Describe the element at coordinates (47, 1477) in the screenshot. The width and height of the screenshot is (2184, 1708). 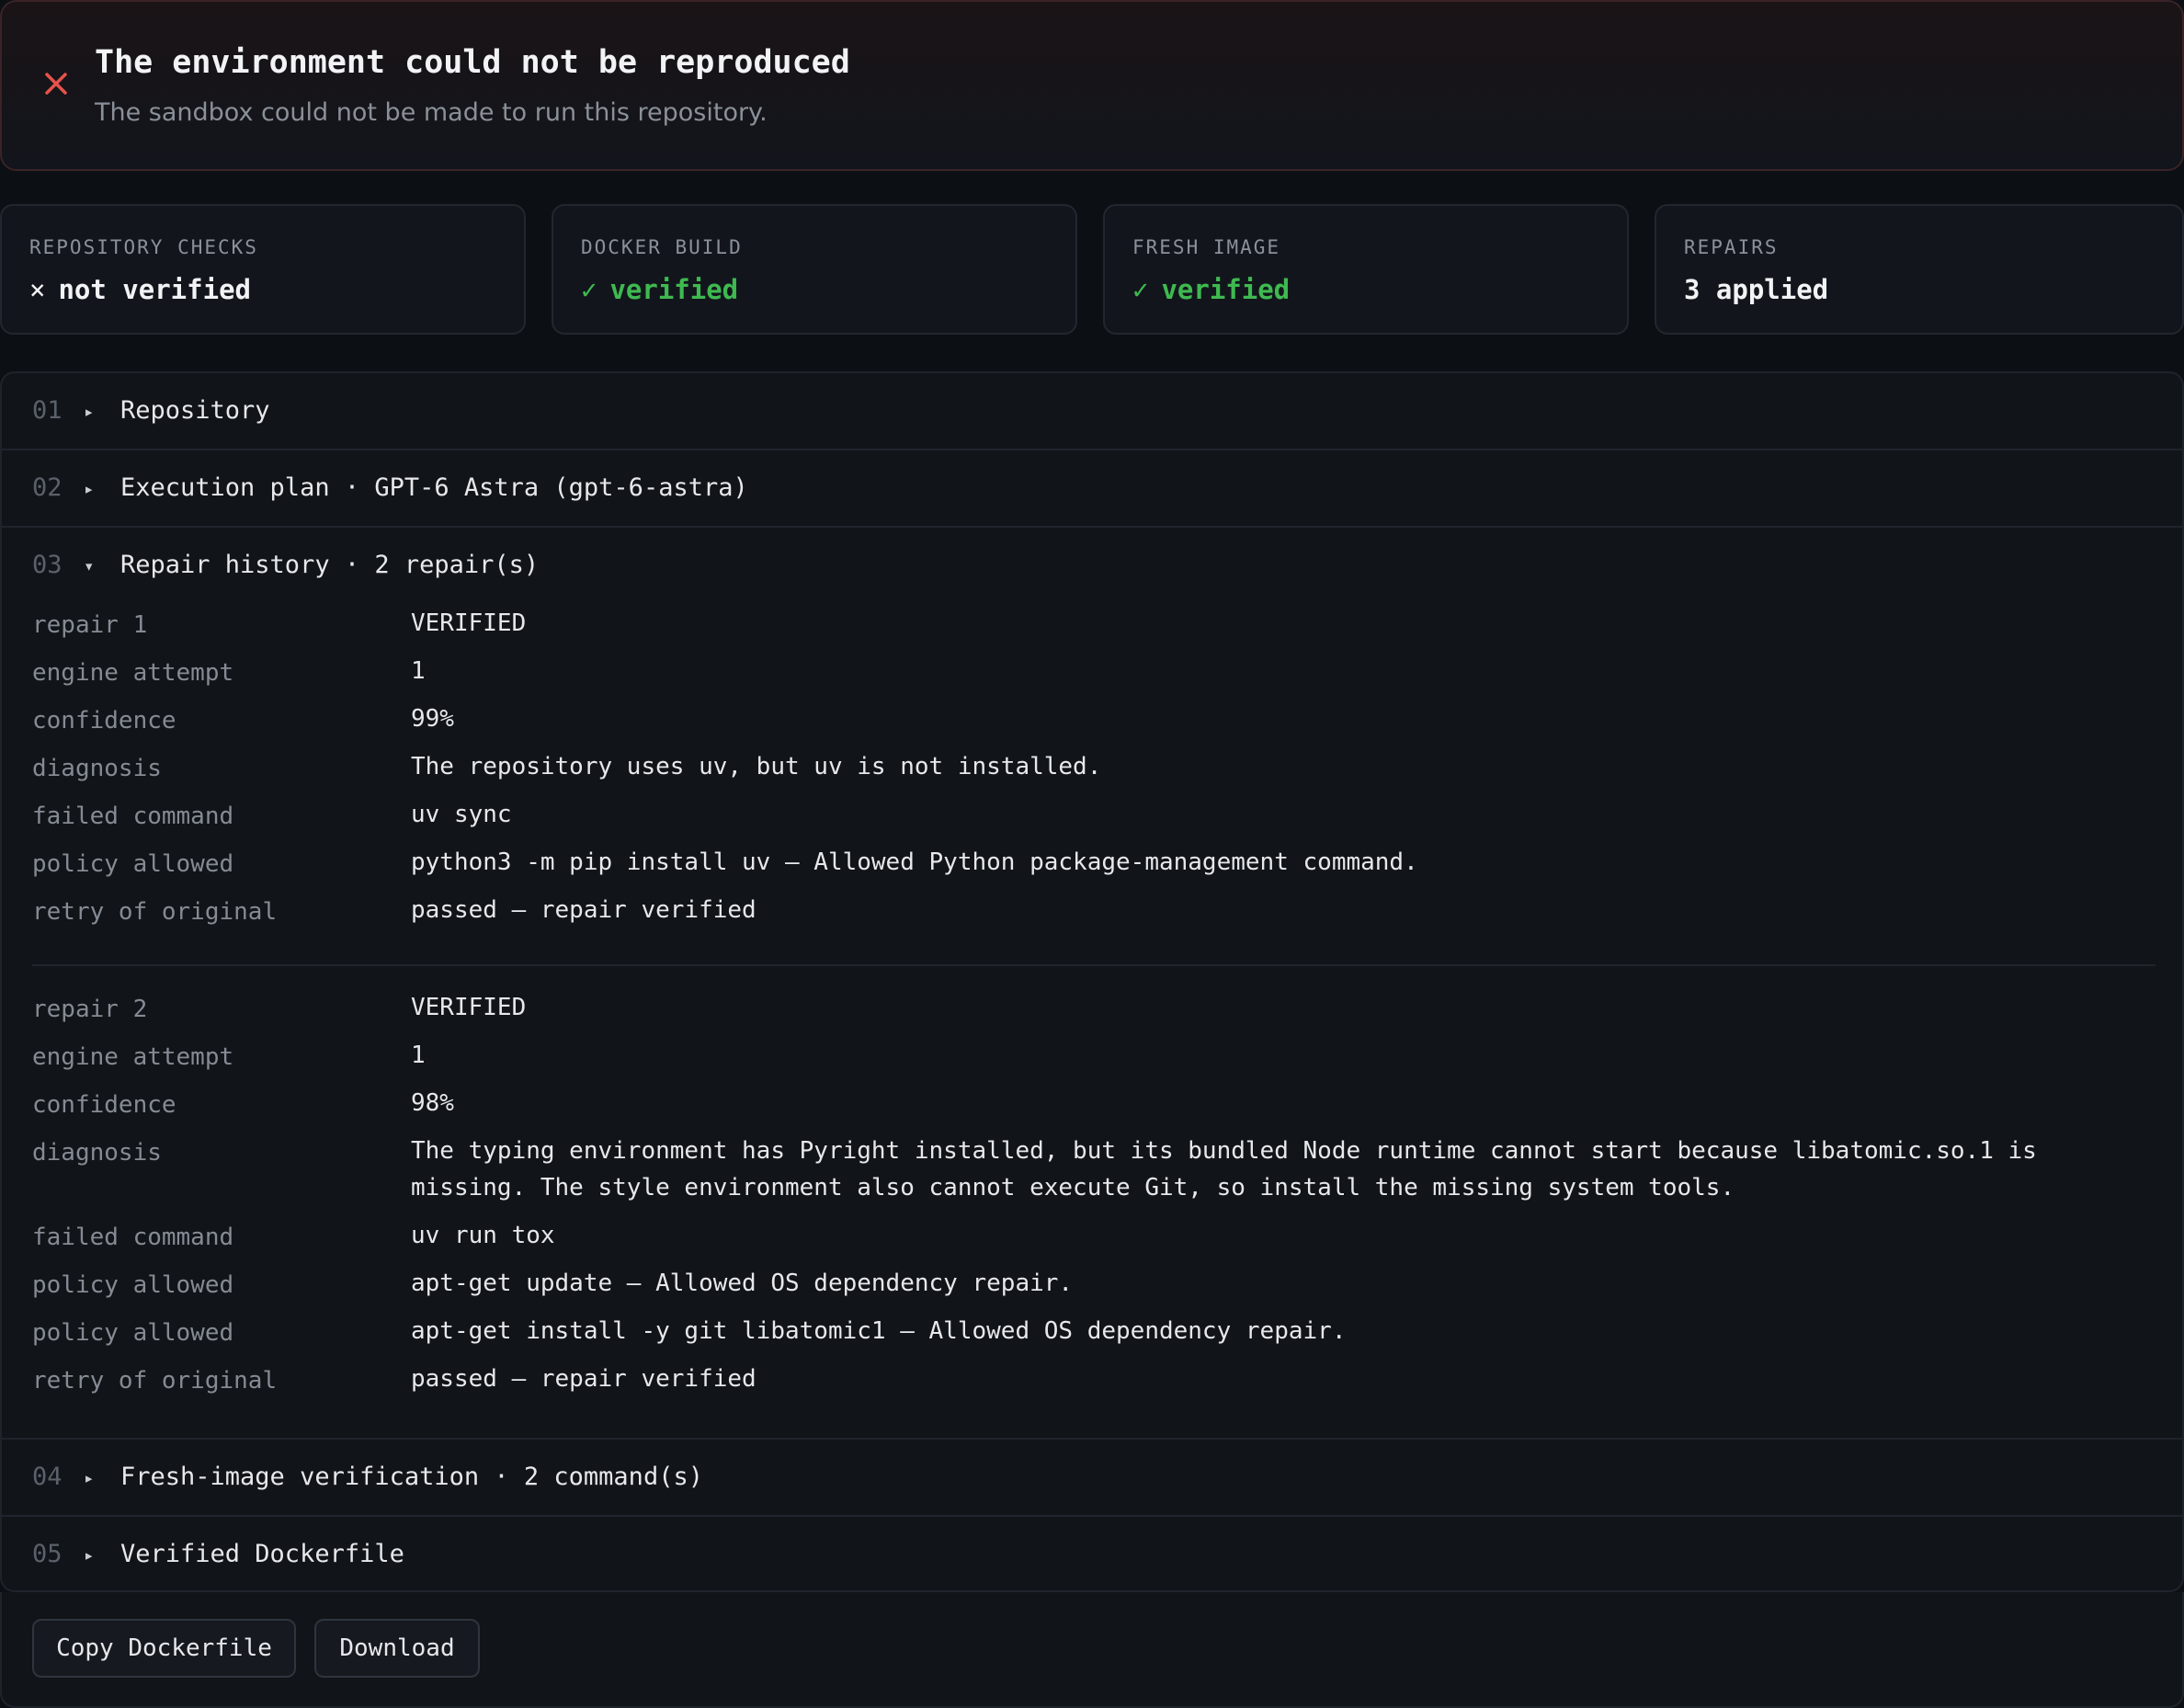
I see `section-number: 04` at that location.